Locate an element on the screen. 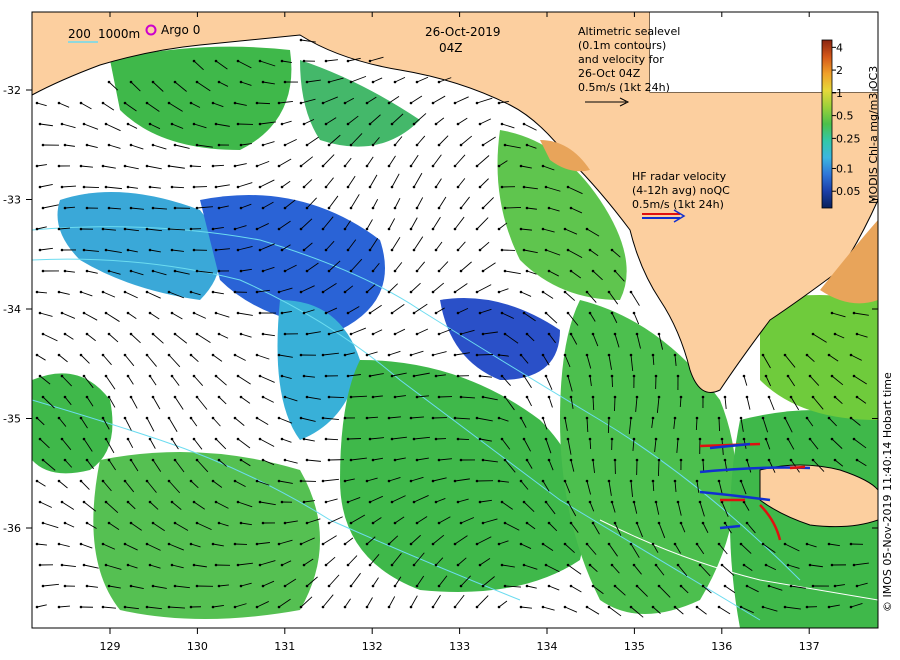  x-tick-label: 137 is located at coordinates (809, 646).